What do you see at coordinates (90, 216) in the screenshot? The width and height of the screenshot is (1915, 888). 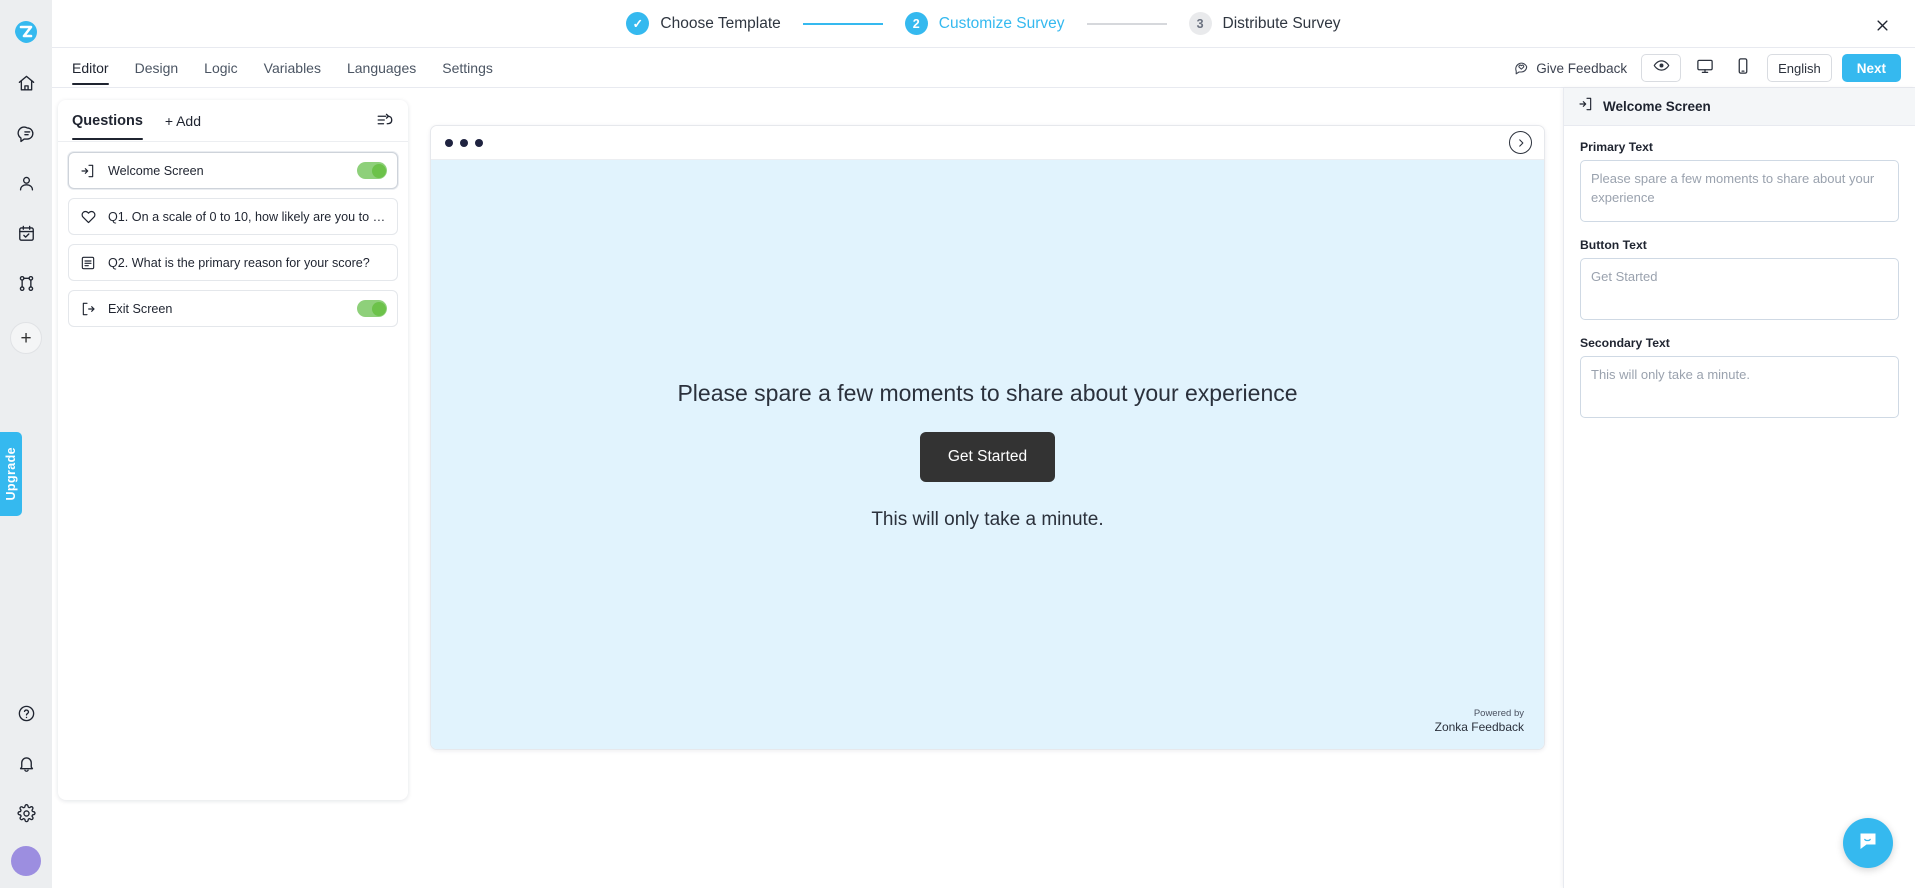 I see `heart-icon` at bounding box center [90, 216].